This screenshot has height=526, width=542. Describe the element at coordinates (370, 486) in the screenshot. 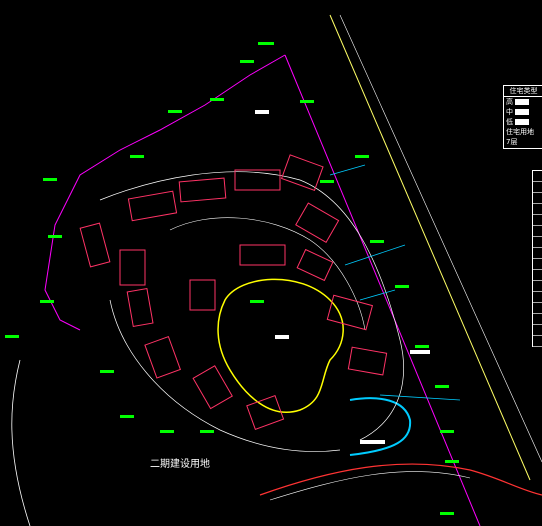

I see `bottom-road-edge` at that location.